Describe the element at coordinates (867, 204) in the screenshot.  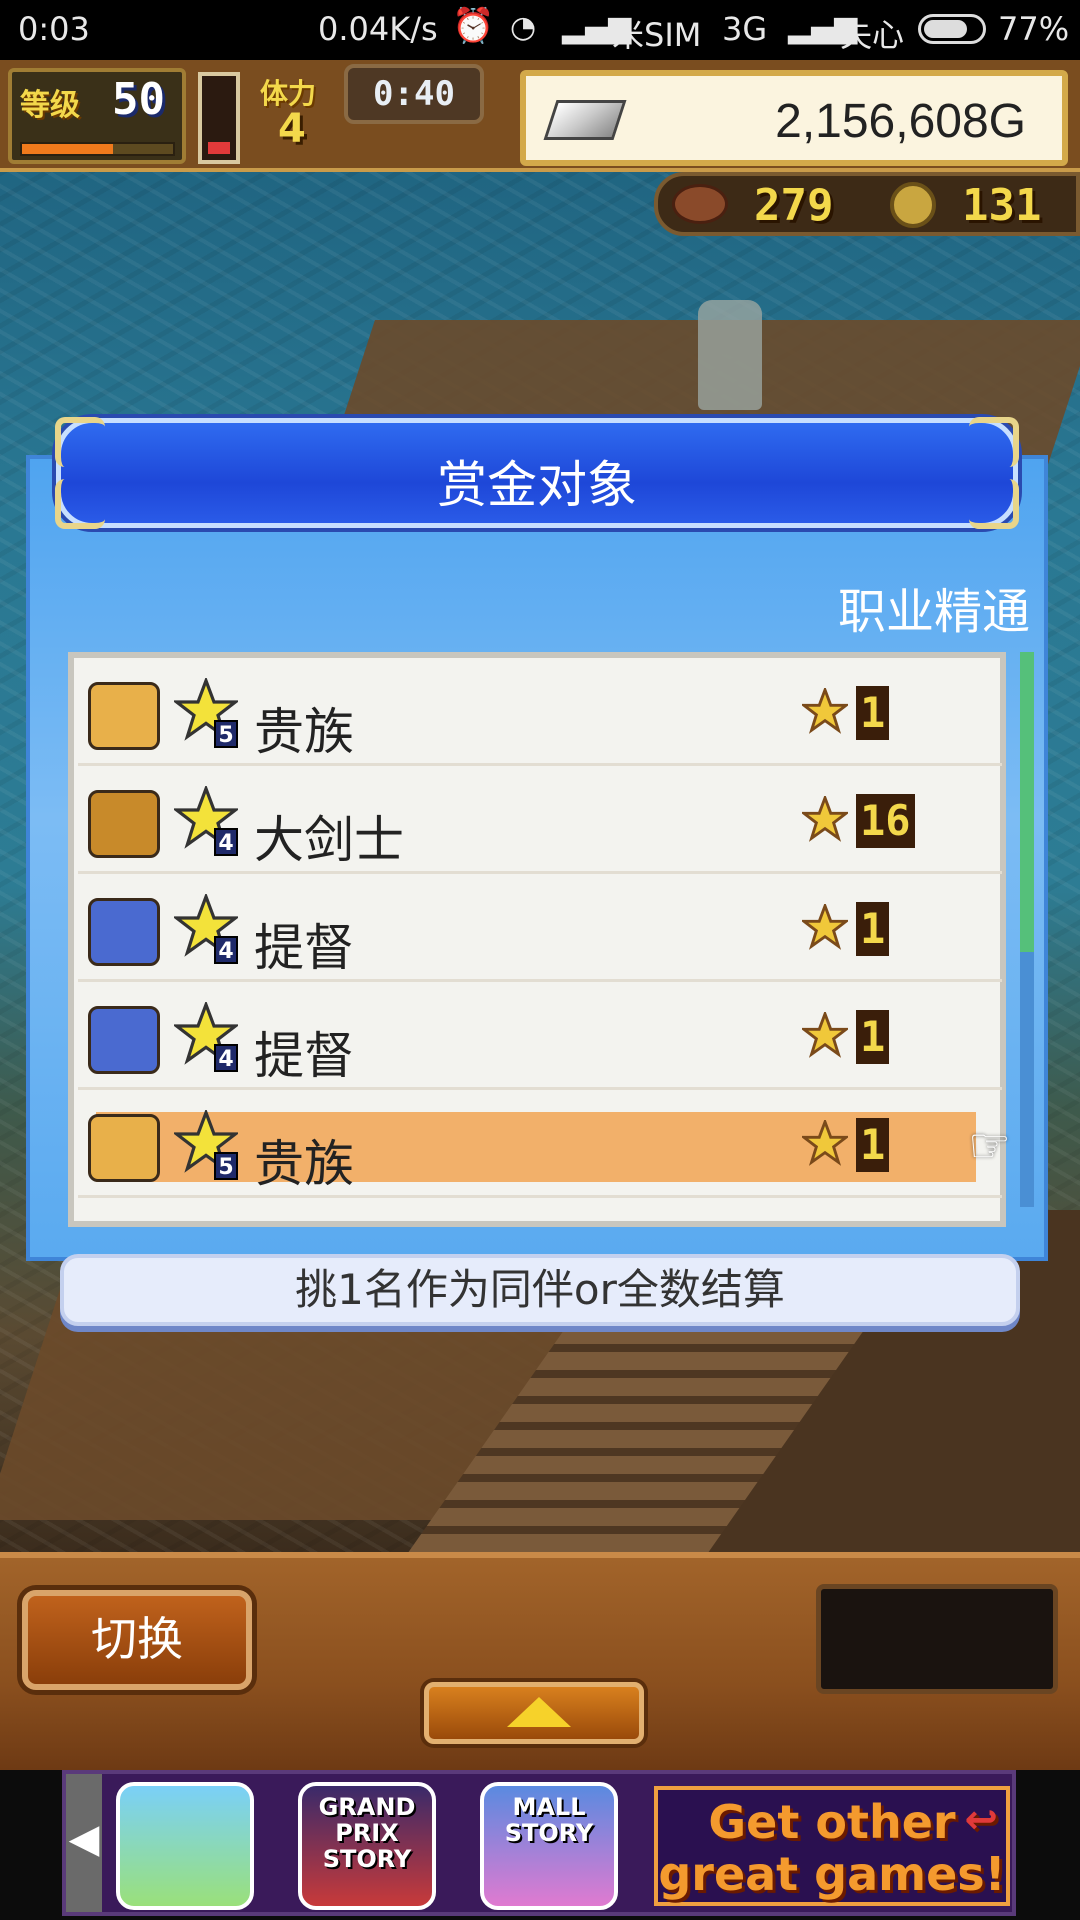
I see `resources-panel: 279 131` at that location.